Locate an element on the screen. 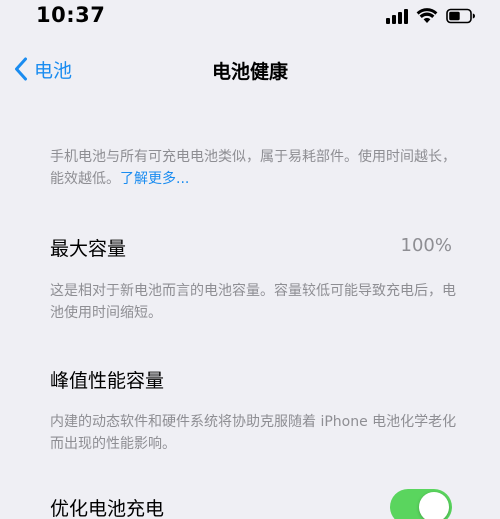 The width and height of the screenshot is (500, 519). status-time: 10:37 is located at coordinates (71, 15).